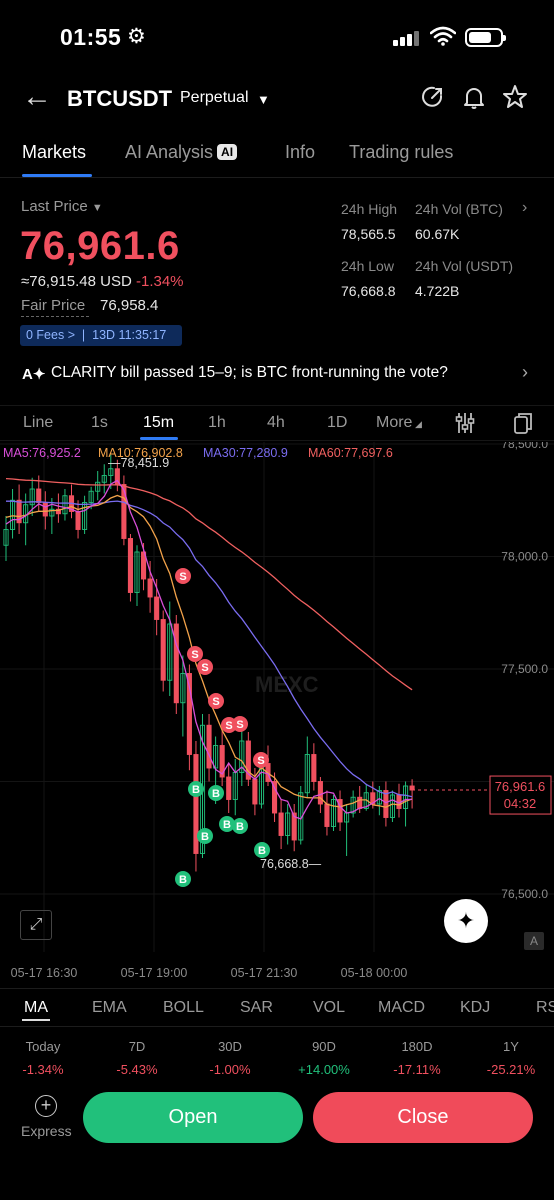 Image resolution: width=554 pixels, height=1200 pixels. I want to click on interval-4h: 4h, so click(276, 423).